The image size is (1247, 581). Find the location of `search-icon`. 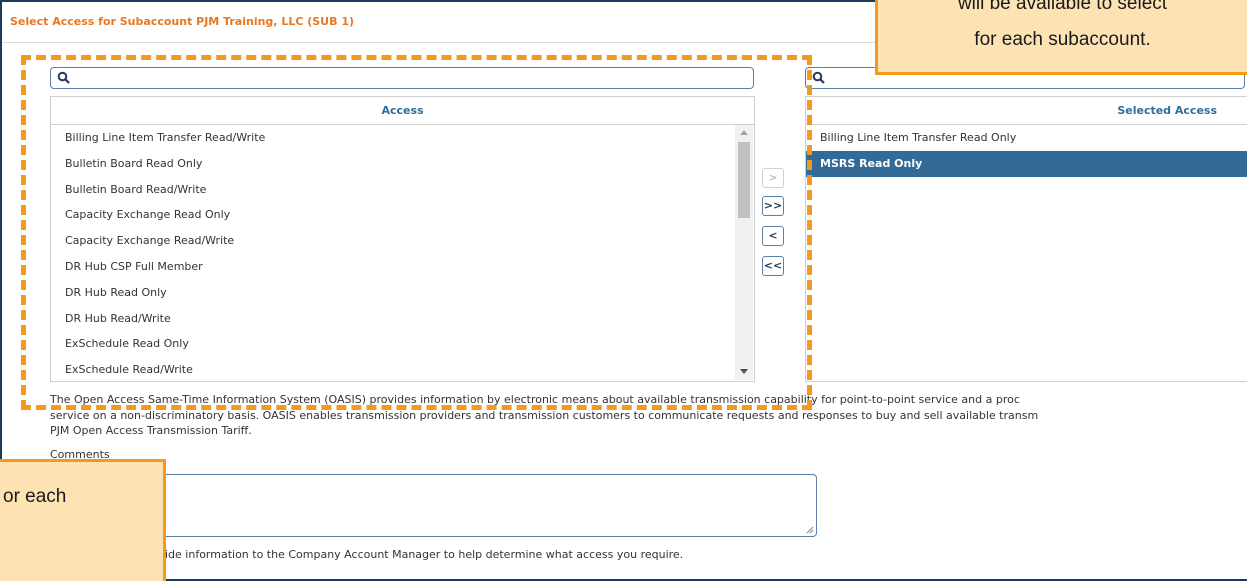

search-icon is located at coordinates (818, 77).